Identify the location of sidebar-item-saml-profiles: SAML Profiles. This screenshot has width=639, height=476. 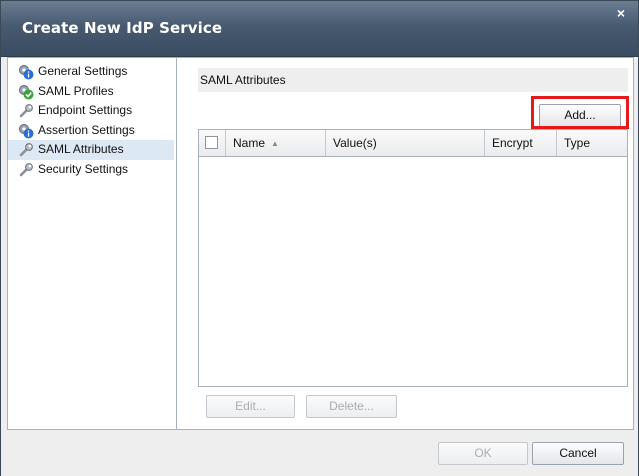
(92, 92).